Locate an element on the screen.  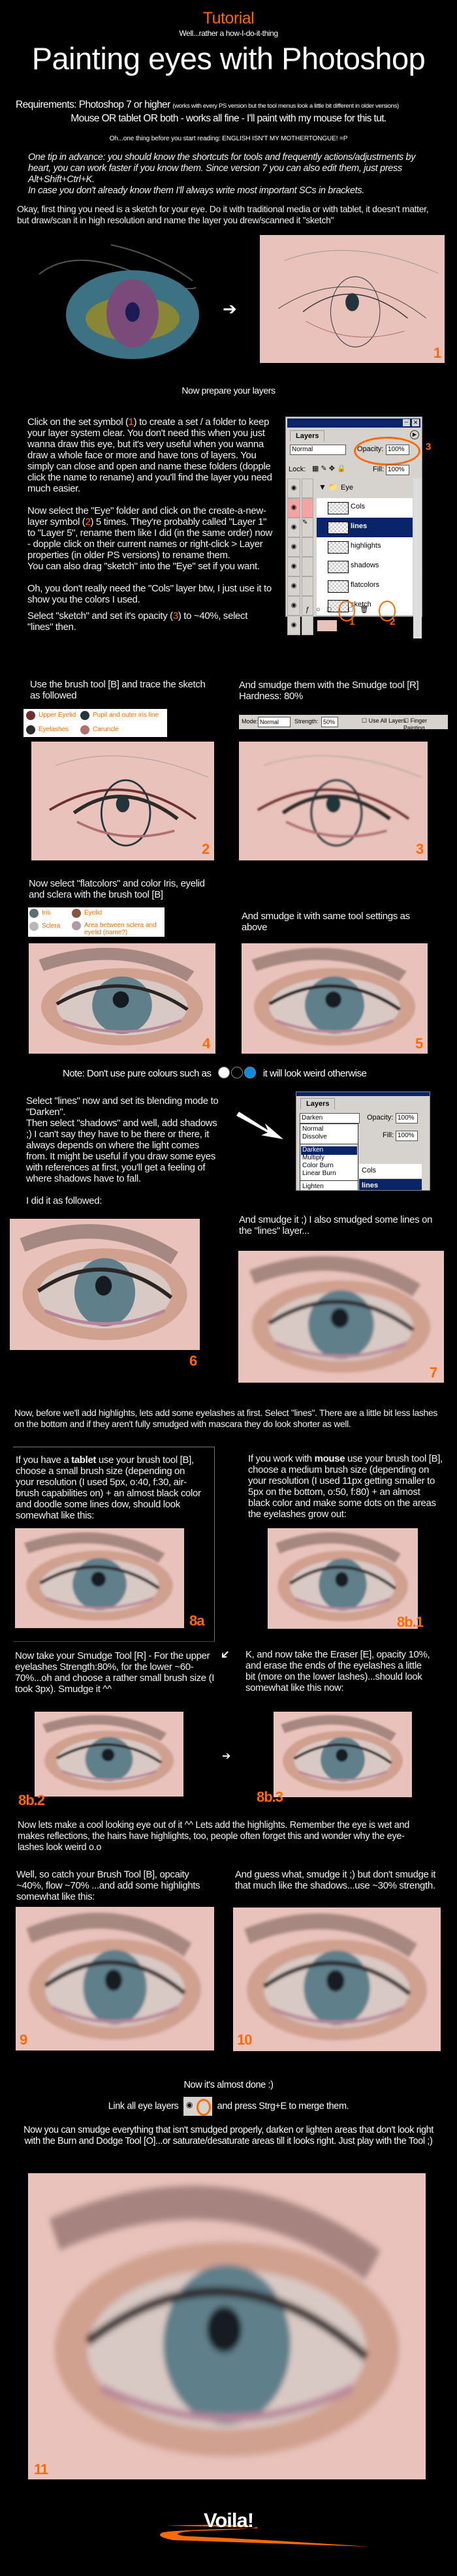
layer-item: shadows is located at coordinates (365, 567).